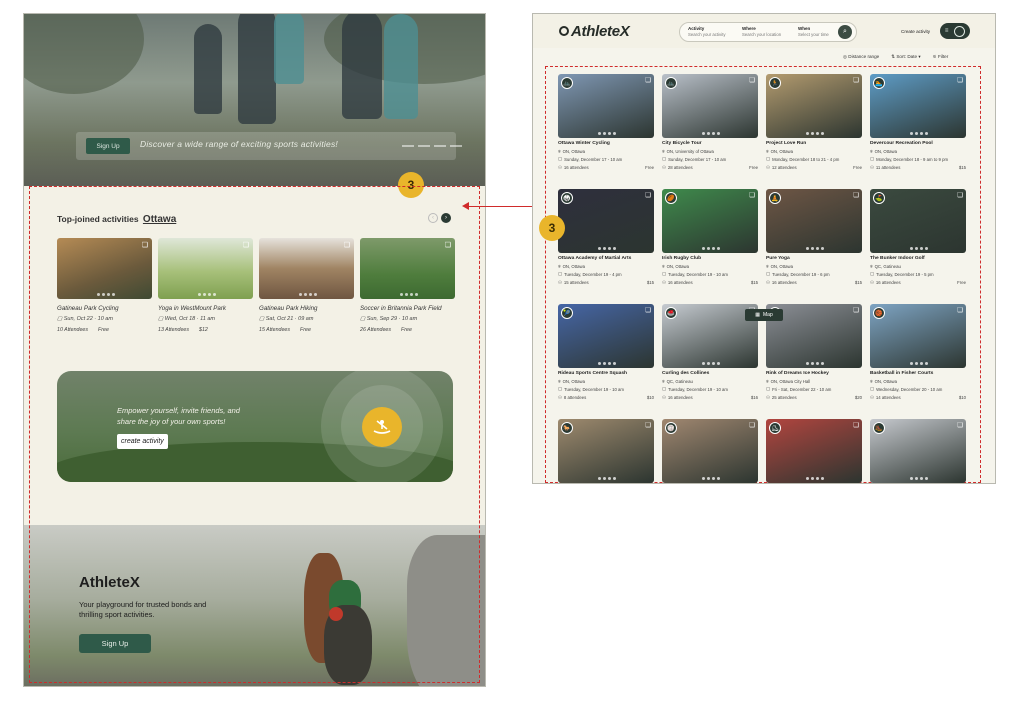  What do you see at coordinates (710, 283) in the screenshot?
I see `activity-attendance: ⚇ 16 attendees $15` at bounding box center [710, 283].